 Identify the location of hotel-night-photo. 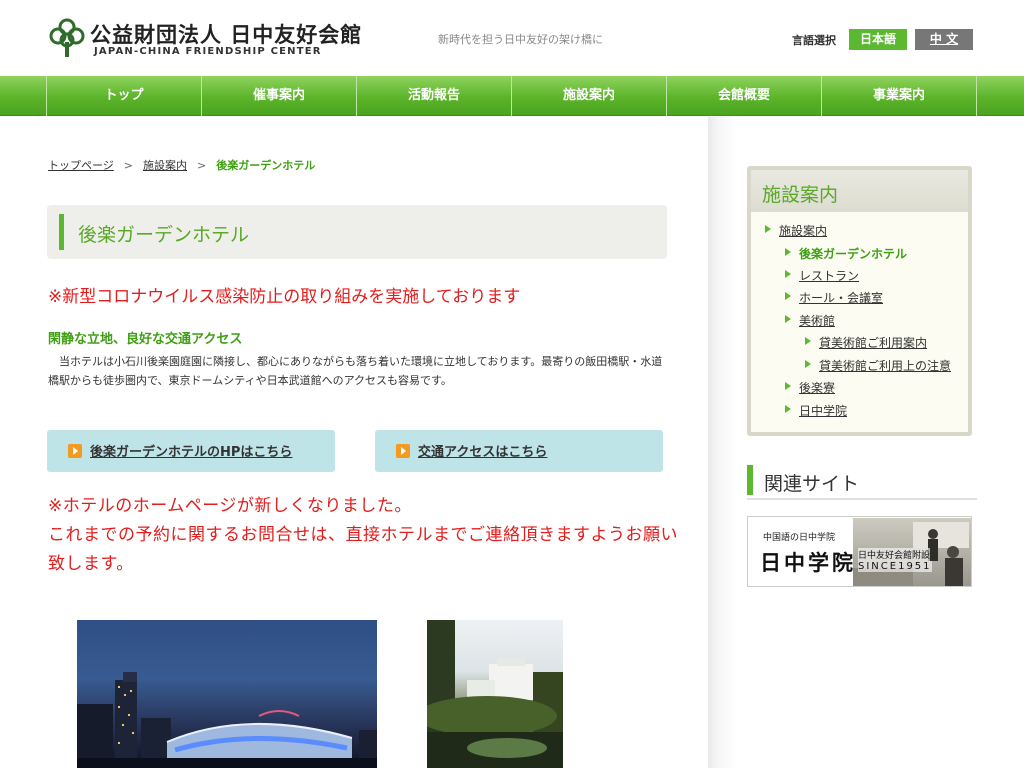
(227, 694).